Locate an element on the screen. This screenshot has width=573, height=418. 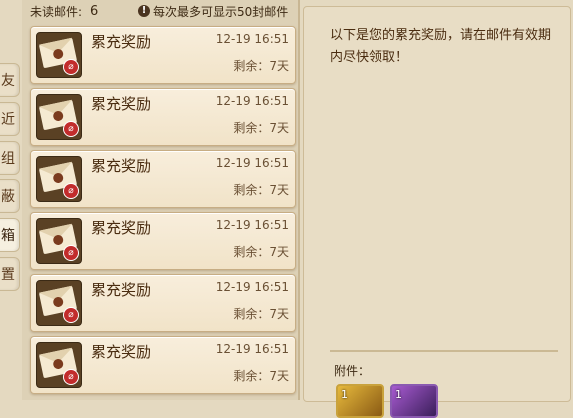
mail-header: 未读邮件: 6 ! 每次最多可显示50封邮件 is located at coordinates (160, 12).